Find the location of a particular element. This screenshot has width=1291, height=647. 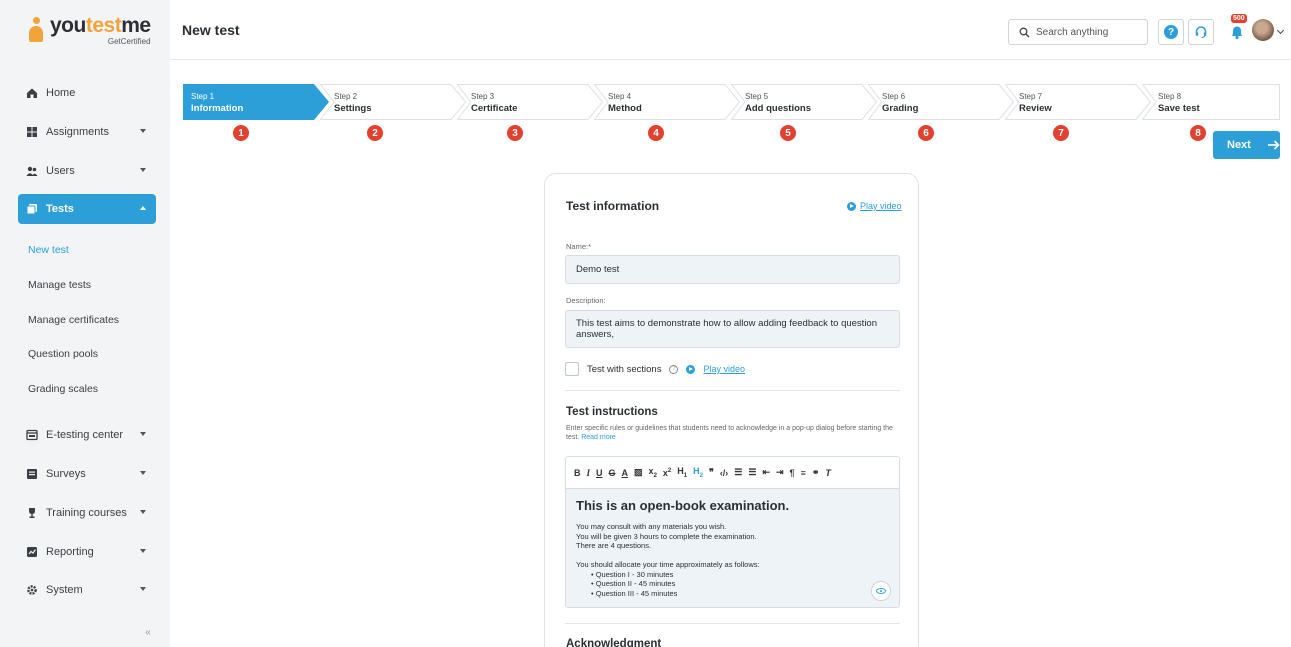

superscript-icon: x2 is located at coordinates (667, 473).